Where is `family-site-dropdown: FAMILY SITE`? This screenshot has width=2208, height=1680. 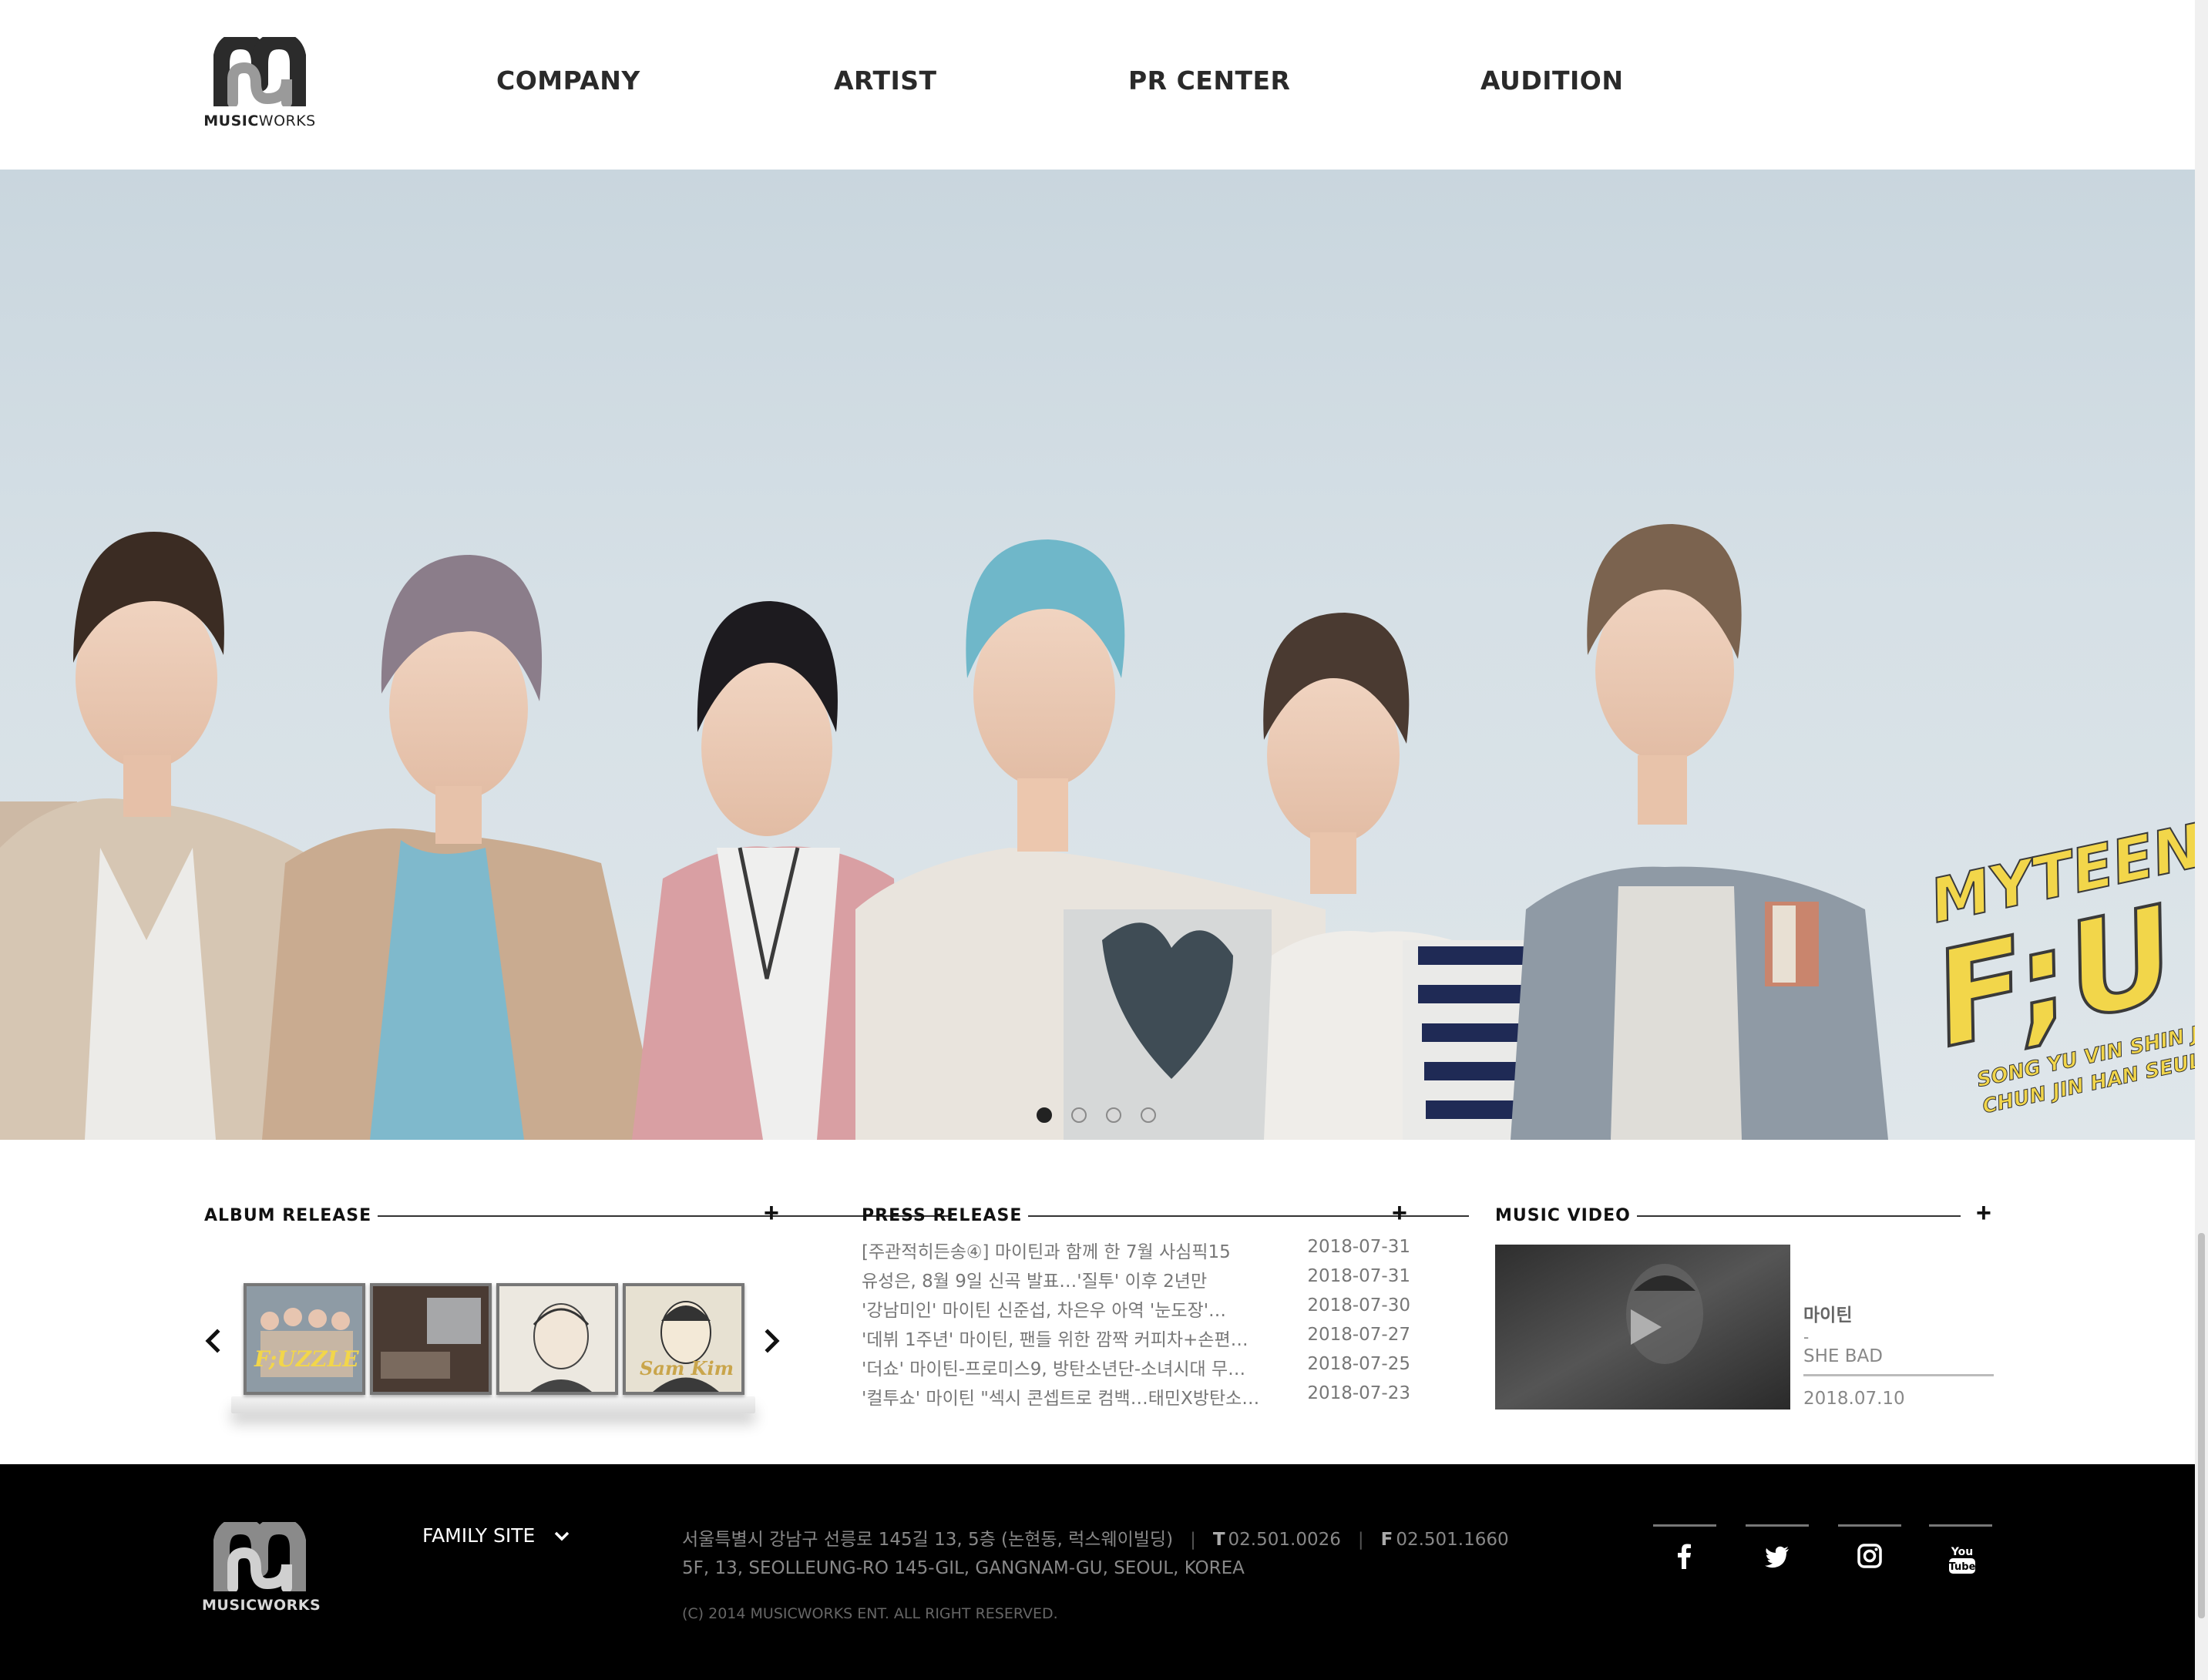
family-site-dropdown: FAMILY SITE is located at coordinates (478, 1536).